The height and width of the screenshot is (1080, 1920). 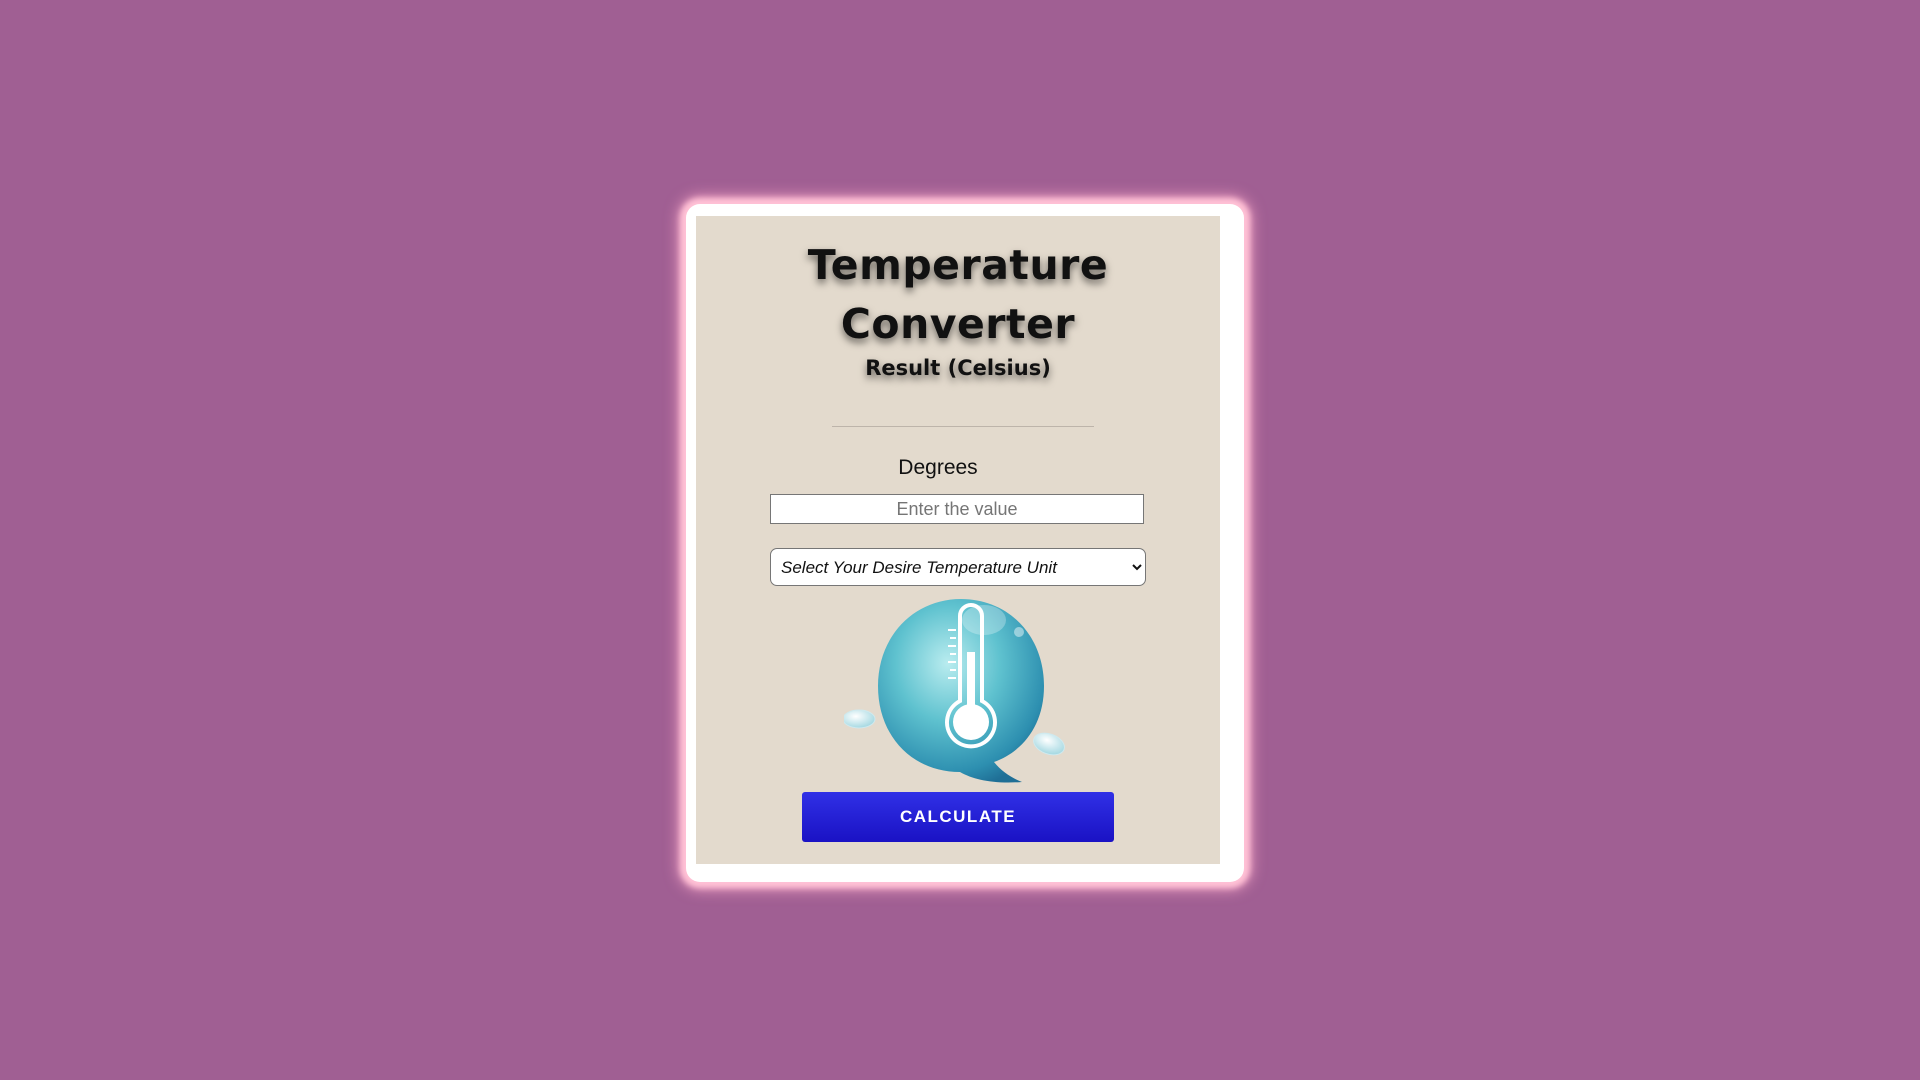 I want to click on divider, so click(x=963, y=426).